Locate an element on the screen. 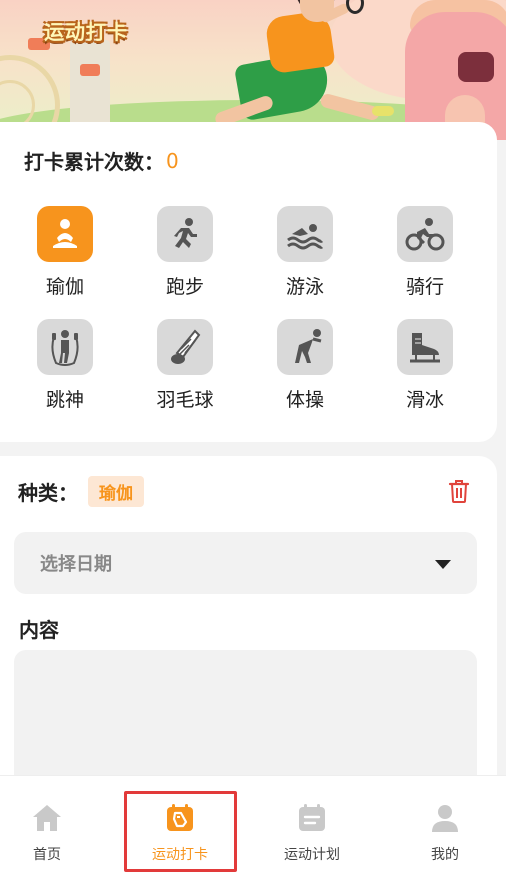 The width and height of the screenshot is (506, 875). sport-tile-cycling: 骑行 is located at coordinates (425, 252).